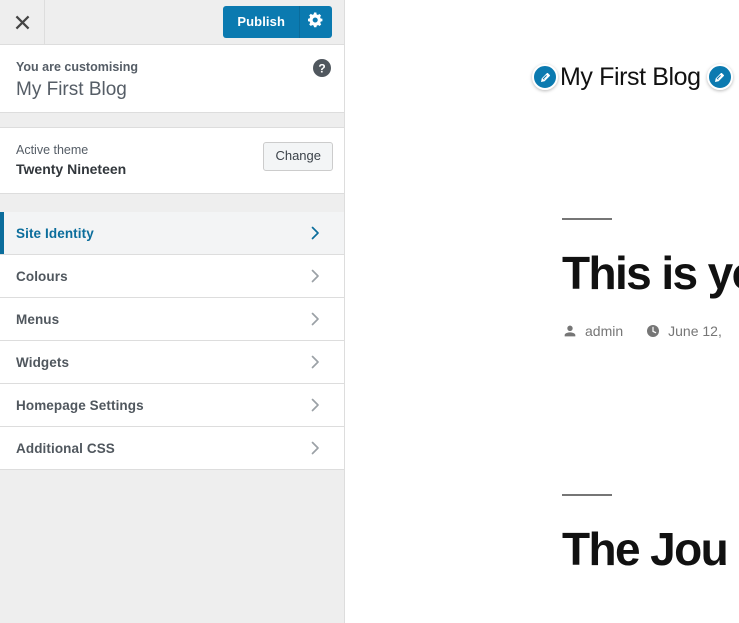  I want to click on preview-post-2: The Jou, so click(650, 535).